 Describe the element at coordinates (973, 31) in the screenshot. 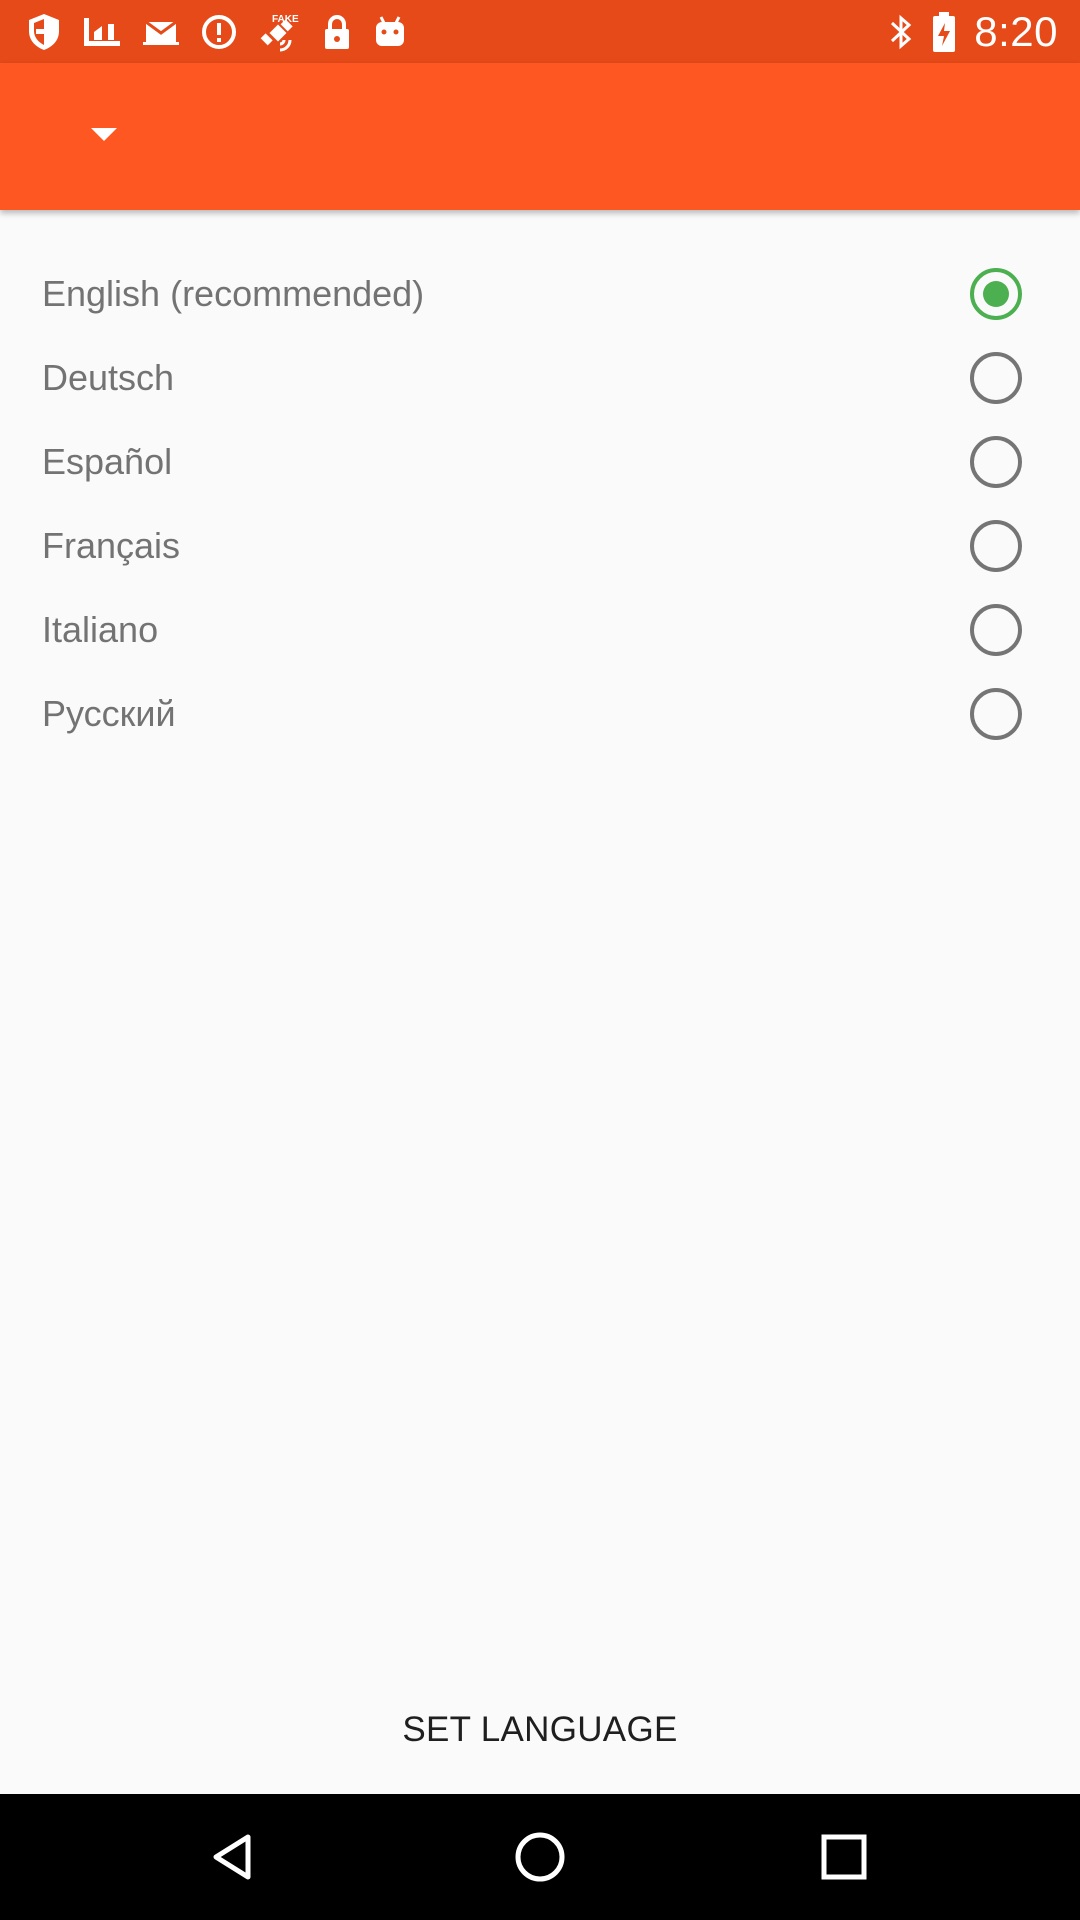

I see `system-icons: 8:20` at that location.